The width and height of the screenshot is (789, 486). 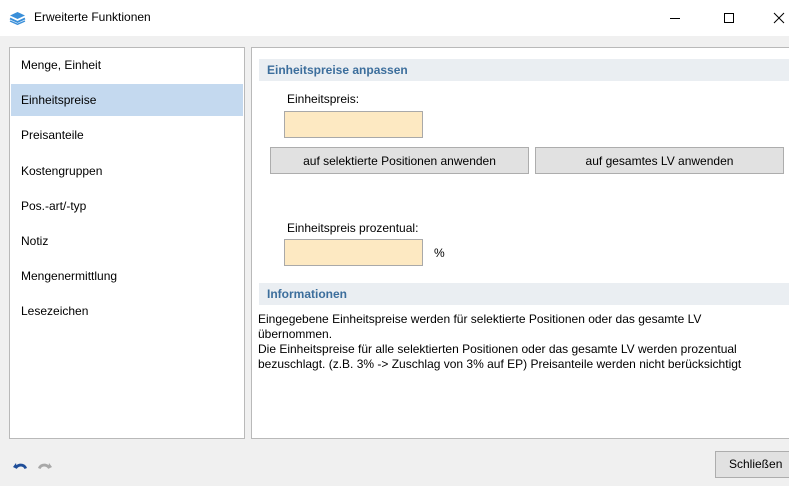 What do you see at coordinates (127, 276) in the screenshot?
I see `sidebar-item-mengenermittlung: Mengenermittlung` at bounding box center [127, 276].